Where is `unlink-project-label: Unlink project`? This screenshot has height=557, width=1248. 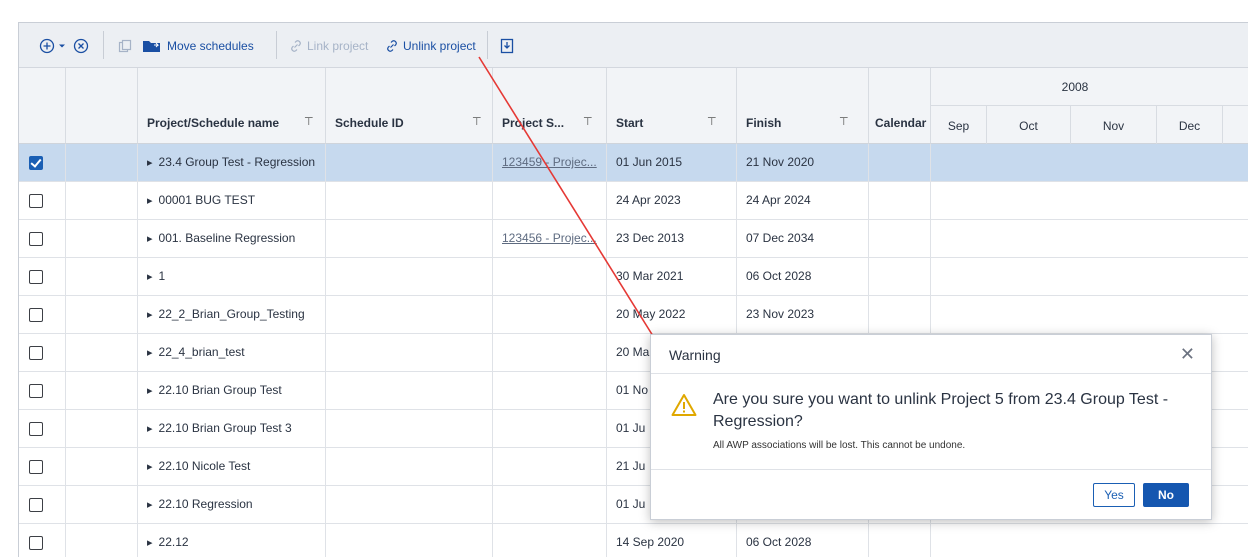 unlink-project-label: Unlink project is located at coordinates (439, 46).